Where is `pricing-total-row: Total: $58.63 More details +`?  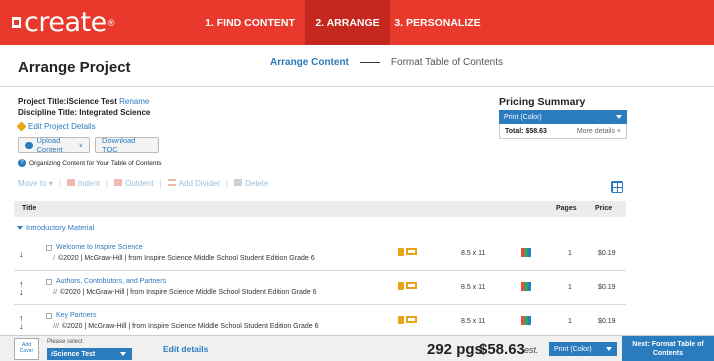 pricing-total-row: Total: $58.63 More details + is located at coordinates (563, 131).